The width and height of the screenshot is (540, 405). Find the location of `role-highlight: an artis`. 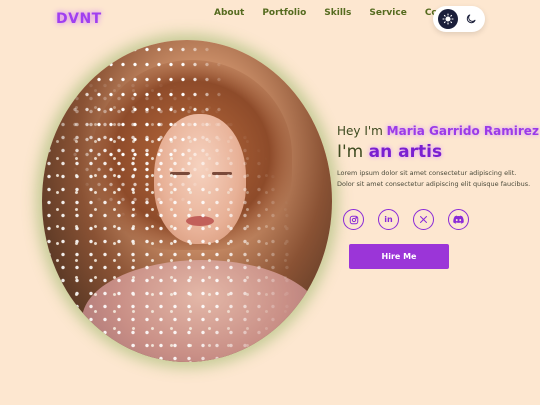

role-highlight: an artis is located at coordinates (405, 152).